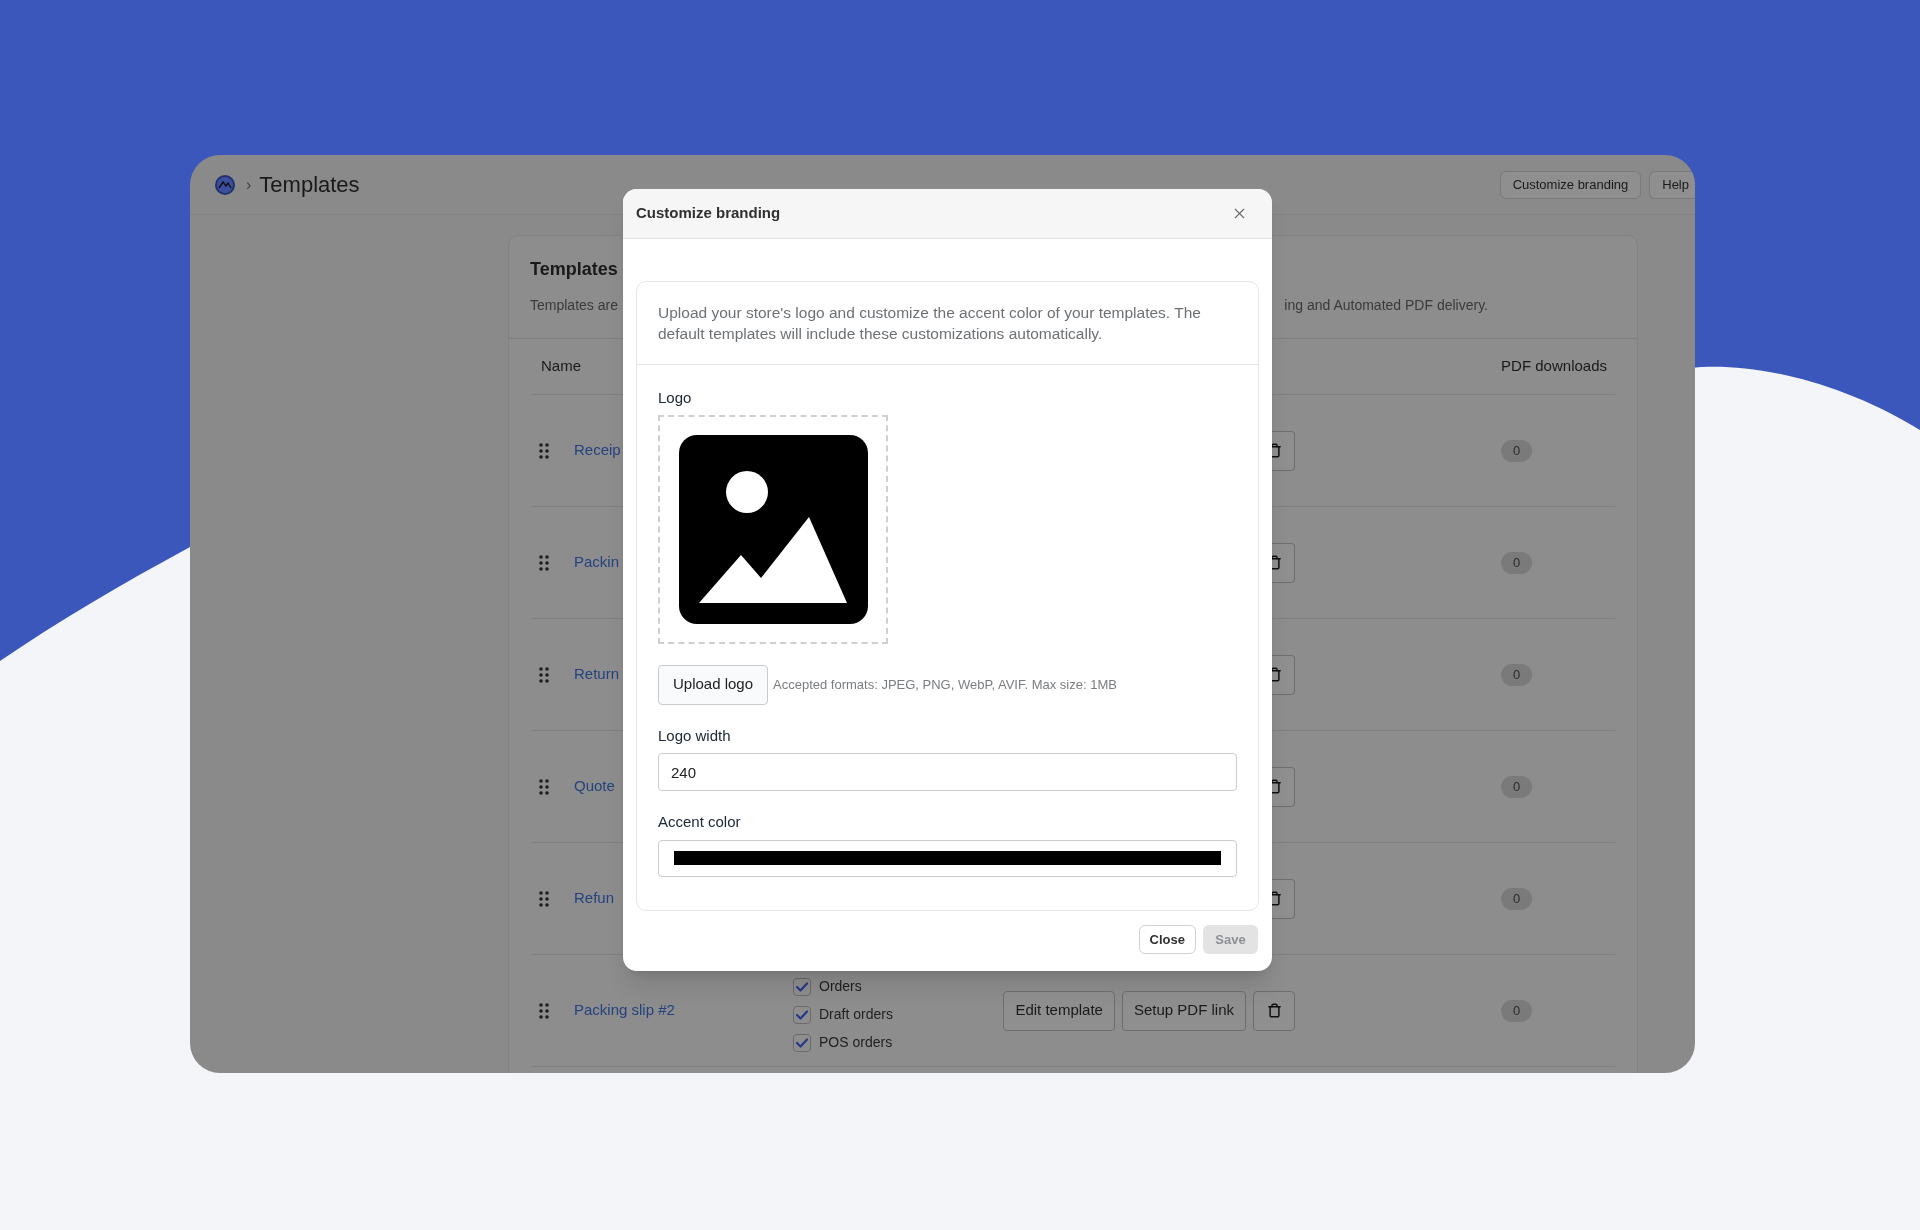 The width and height of the screenshot is (1920, 1230). Describe the element at coordinates (840, 986) in the screenshot. I see `channel-label: Orders` at that location.